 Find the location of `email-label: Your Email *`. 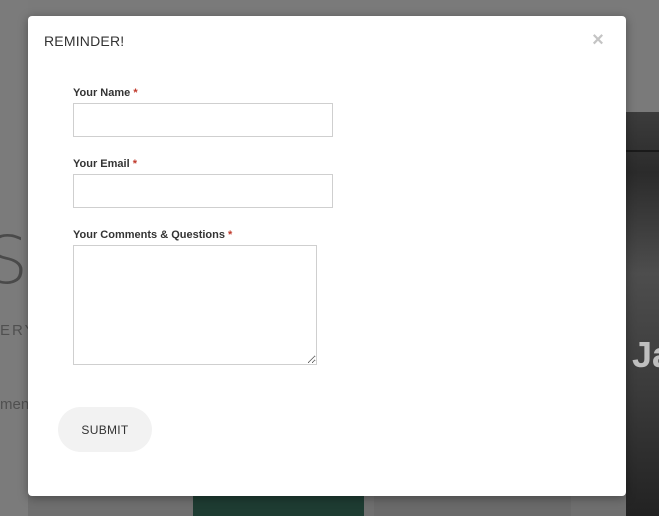

email-label: Your Email * is located at coordinates (105, 164).